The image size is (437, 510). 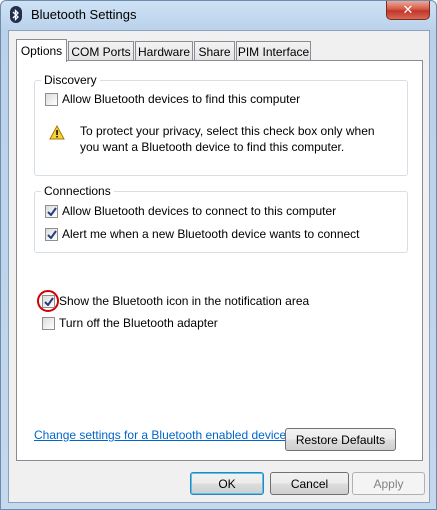 What do you see at coordinates (164, 51) in the screenshot?
I see `tab-hardware: Hardware` at bounding box center [164, 51].